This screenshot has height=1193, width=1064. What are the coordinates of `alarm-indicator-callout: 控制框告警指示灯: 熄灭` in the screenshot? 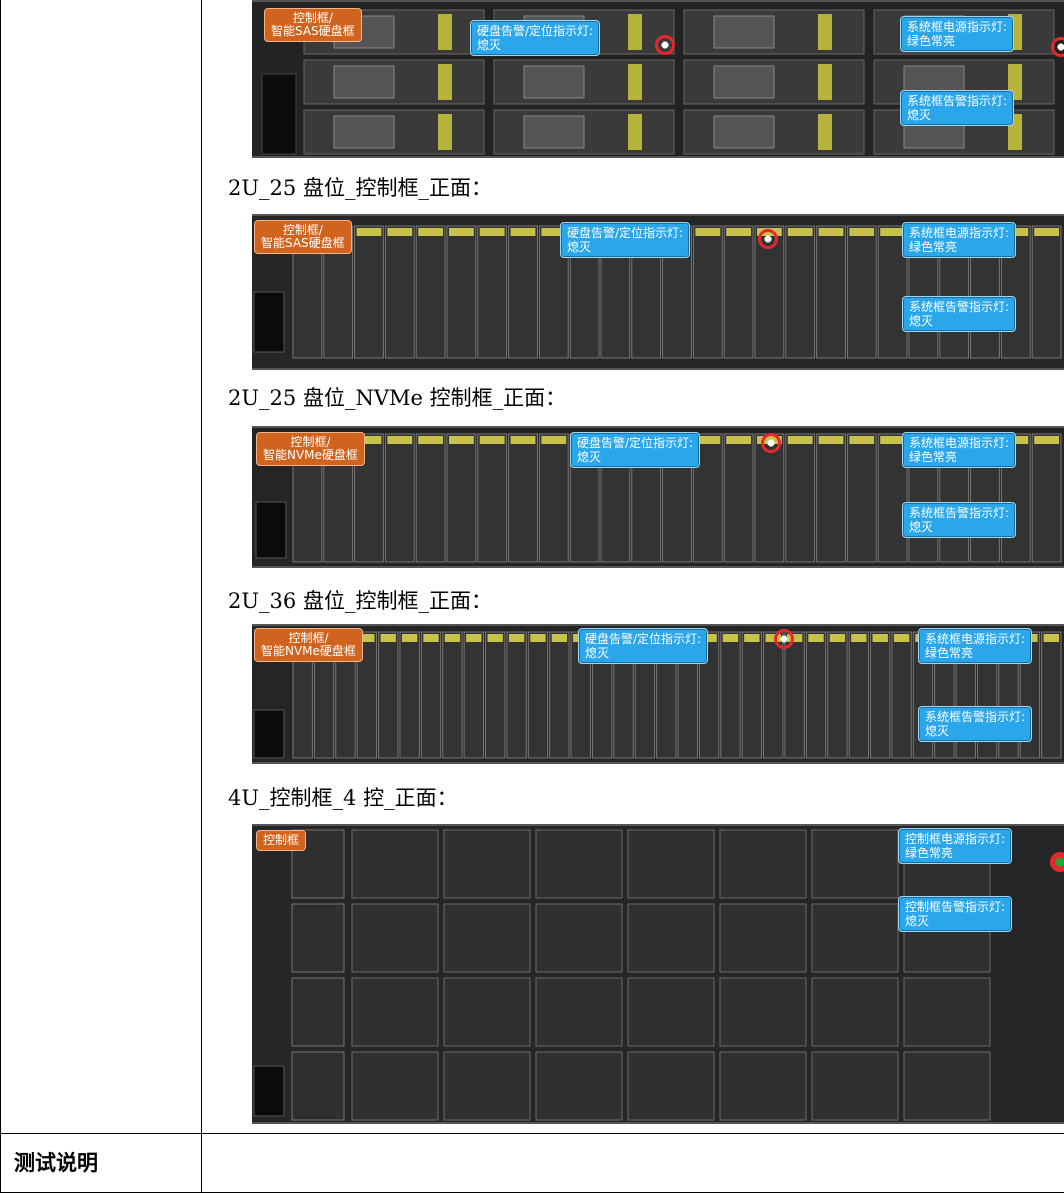 It's located at (955, 914).